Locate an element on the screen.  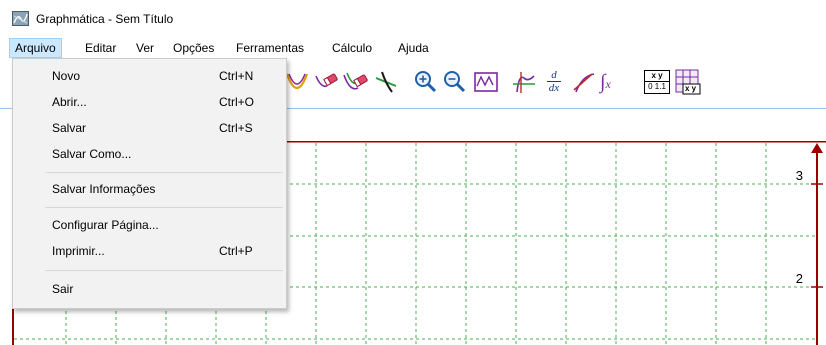
slope-line-icon is located at coordinates (584, 82).